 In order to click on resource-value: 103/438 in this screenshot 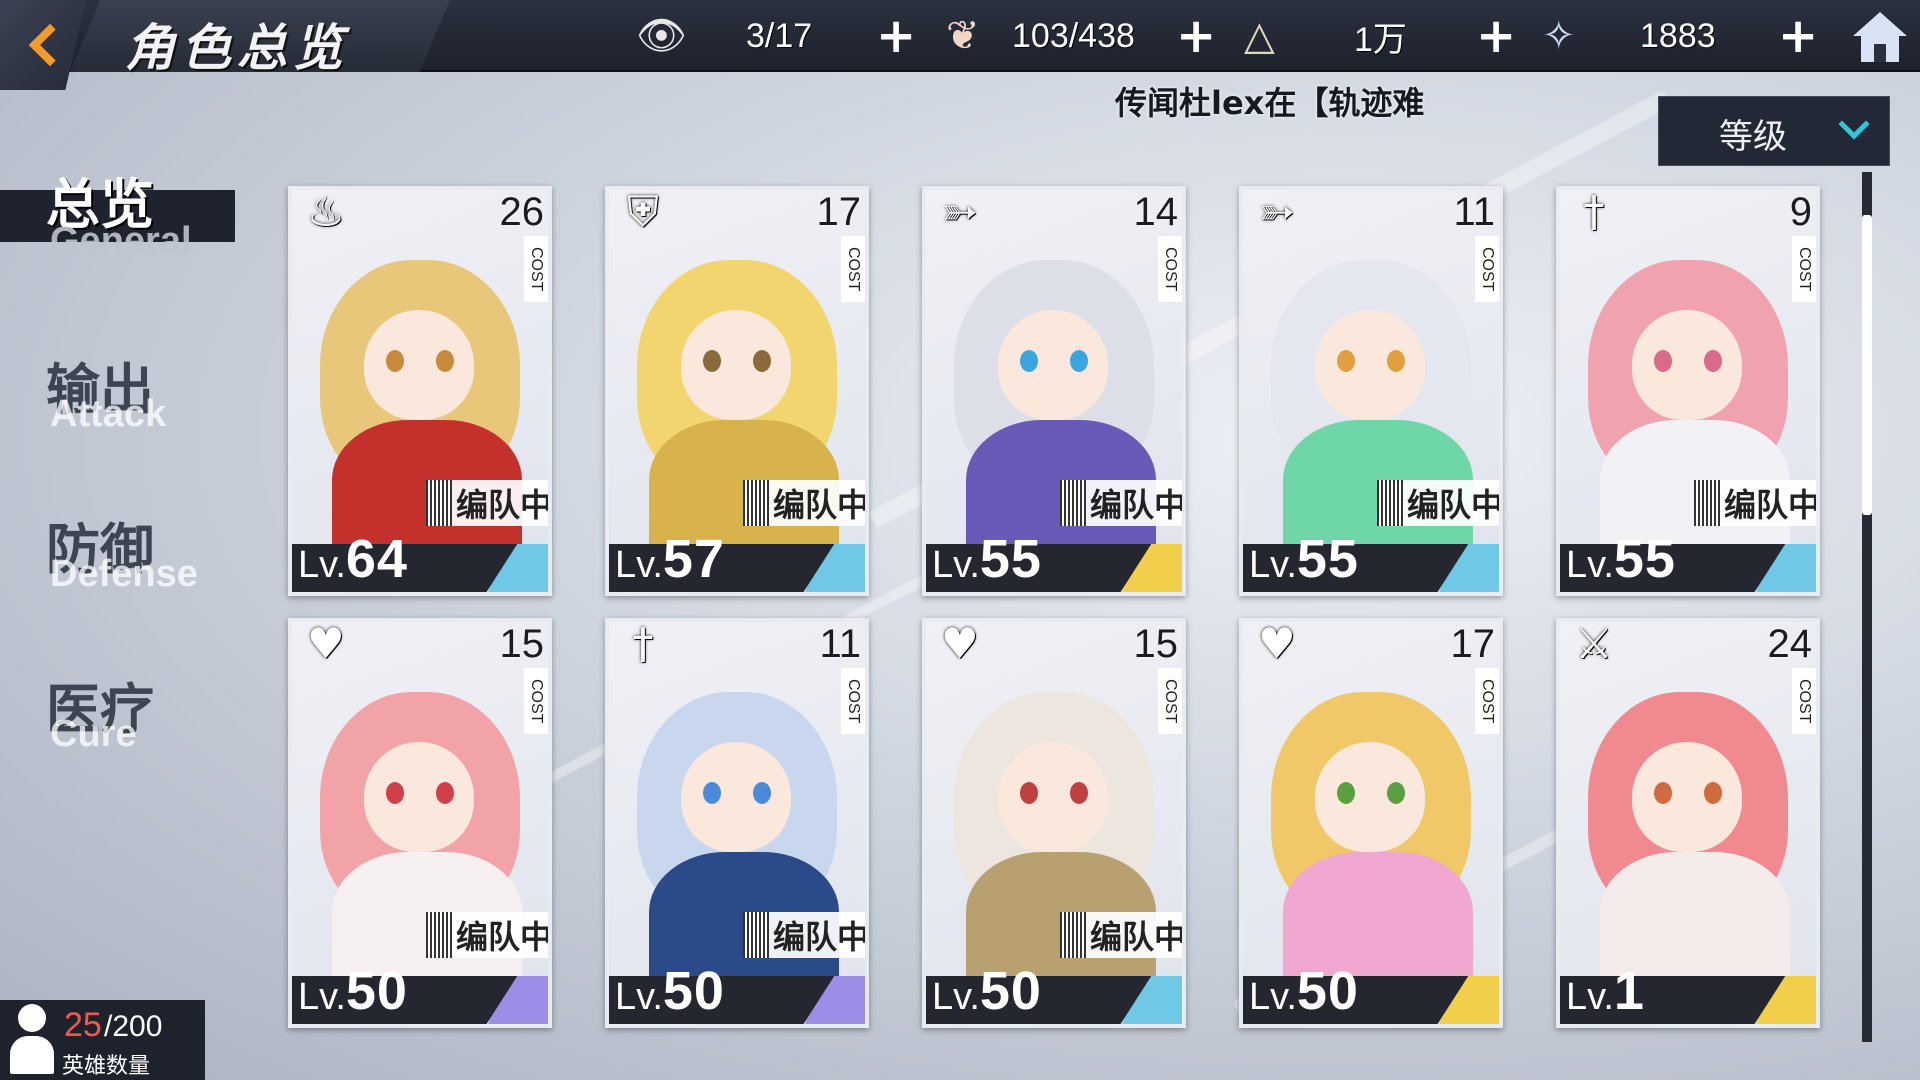, I will do `click(1073, 35)`.